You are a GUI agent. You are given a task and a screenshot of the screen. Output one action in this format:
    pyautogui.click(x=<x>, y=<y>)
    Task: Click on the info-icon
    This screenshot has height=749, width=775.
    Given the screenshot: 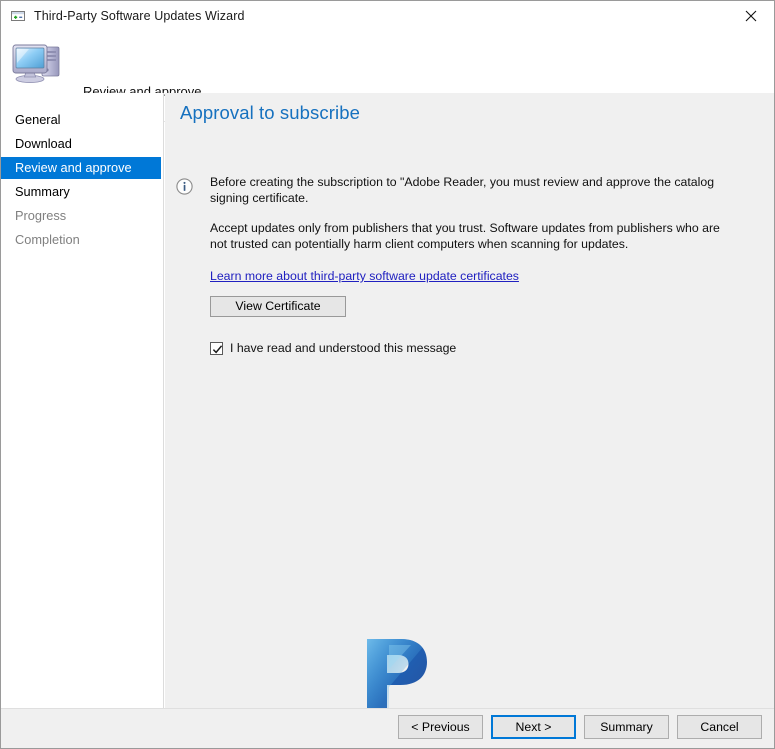 What is the action you would take?
    pyautogui.click(x=184, y=186)
    